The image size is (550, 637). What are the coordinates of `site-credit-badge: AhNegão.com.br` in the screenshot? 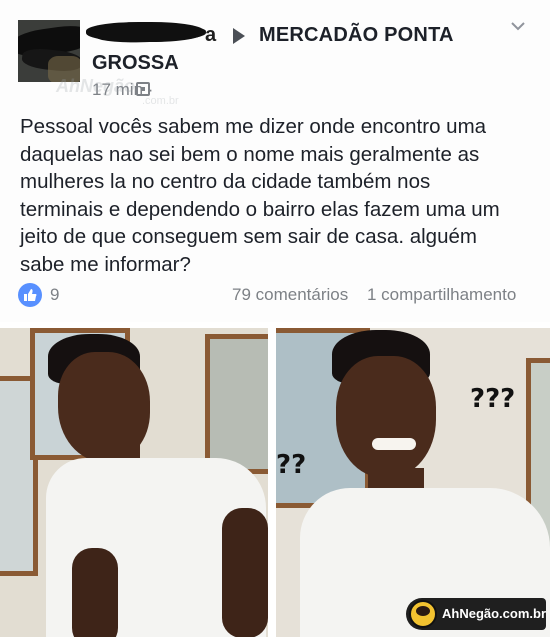 It's located at (476, 614).